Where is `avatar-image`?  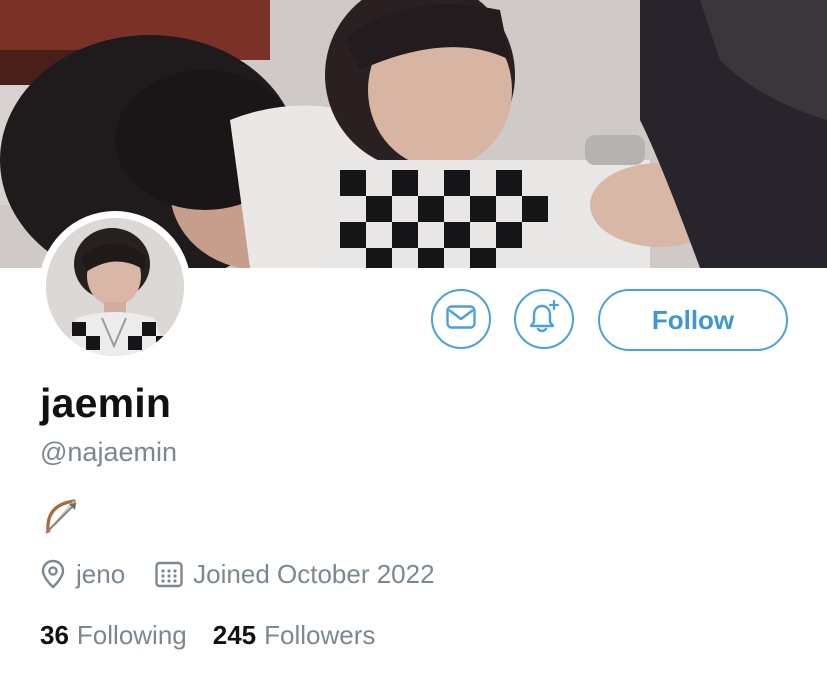 avatar-image is located at coordinates (115, 287).